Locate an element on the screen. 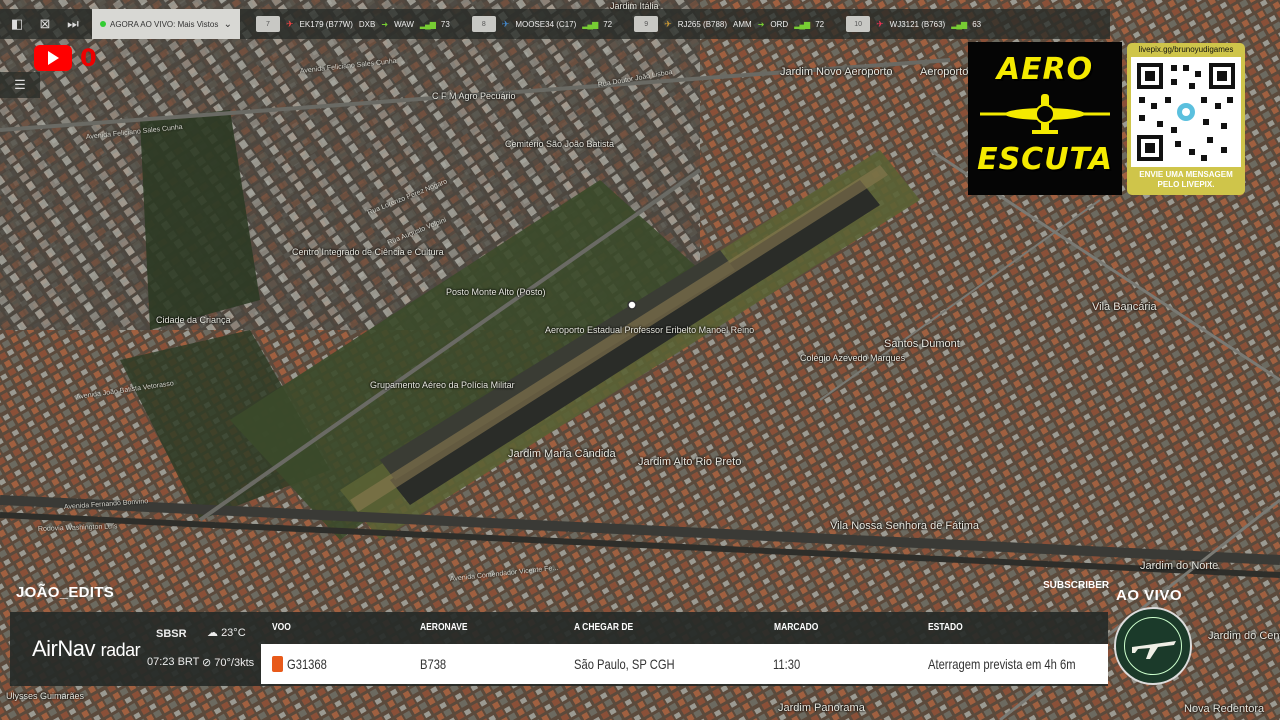 The image size is (1280, 720). flight-callsign: WJ3121 (B763) is located at coordinates (917, 24).